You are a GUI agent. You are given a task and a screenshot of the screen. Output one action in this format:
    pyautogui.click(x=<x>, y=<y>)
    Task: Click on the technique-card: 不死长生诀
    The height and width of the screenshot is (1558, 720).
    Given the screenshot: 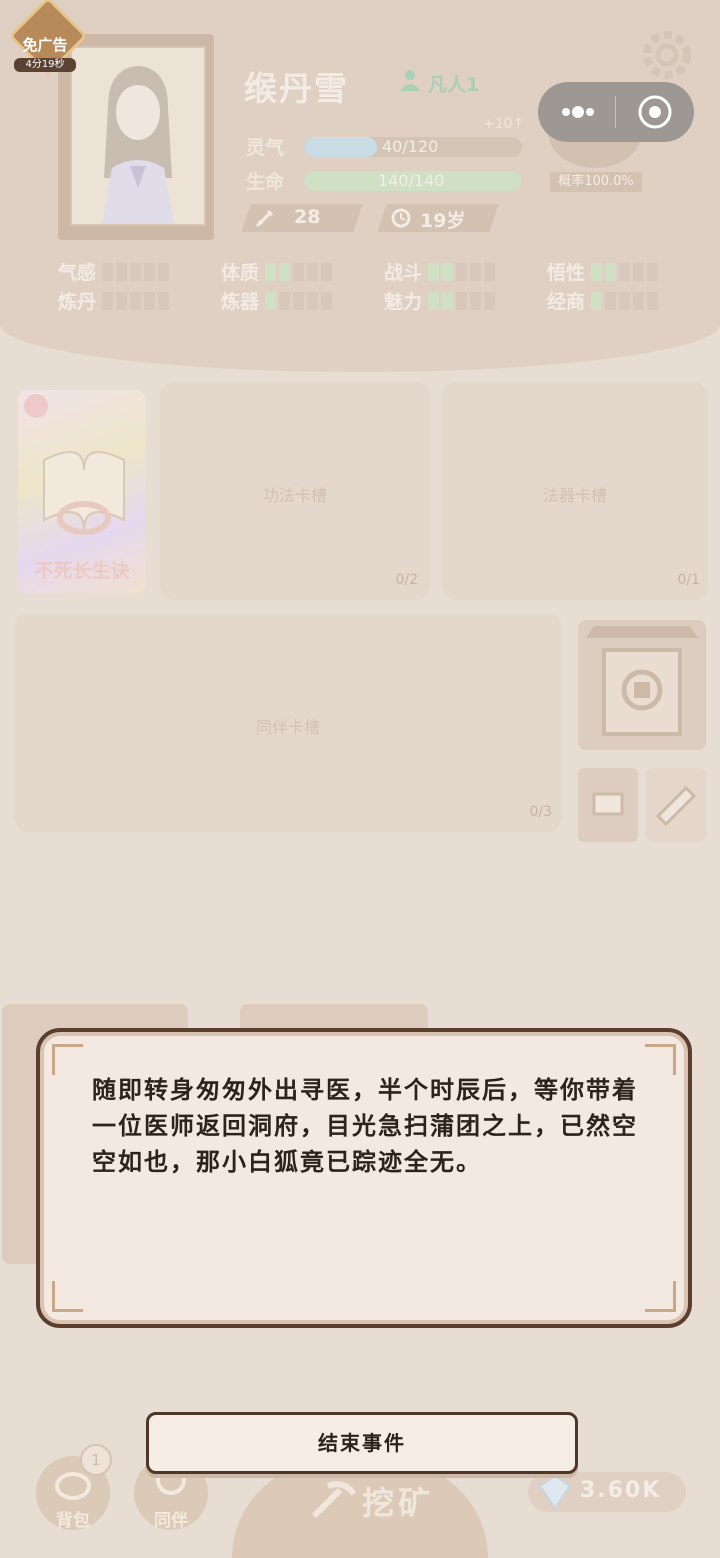 What is the action you would take?
    pyautogui.click(x=82, y=492)
    